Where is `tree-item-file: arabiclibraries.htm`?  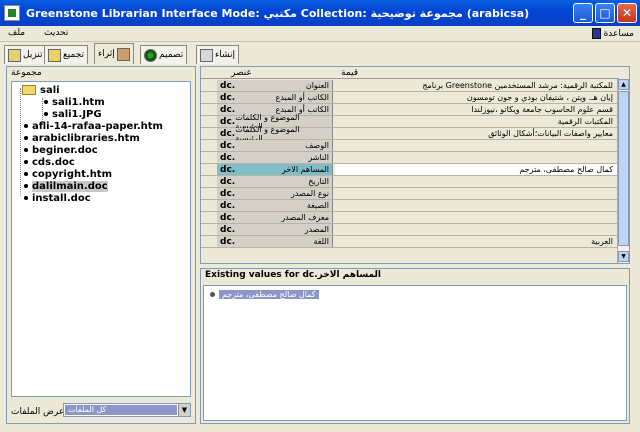 tree-item-file: arabiclibraries.htm is located at coordinates (82, 138).